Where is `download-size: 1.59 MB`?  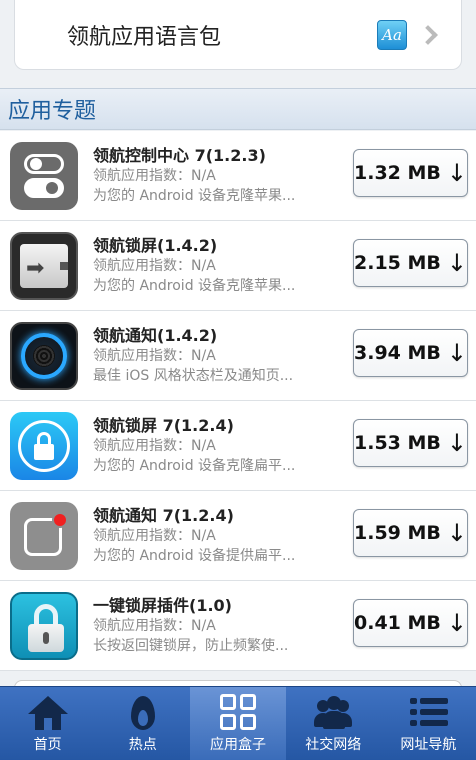 download-size: 1.59 MB is located at coordinates (397, 533).